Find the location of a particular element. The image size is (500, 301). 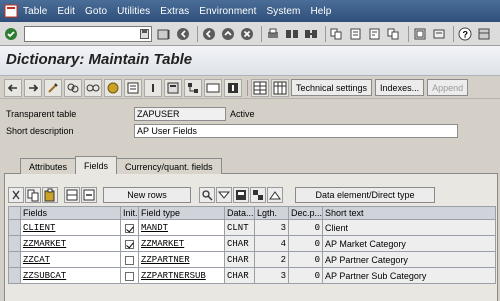

append-structure-button: Append is located at coordinates (448, 87).